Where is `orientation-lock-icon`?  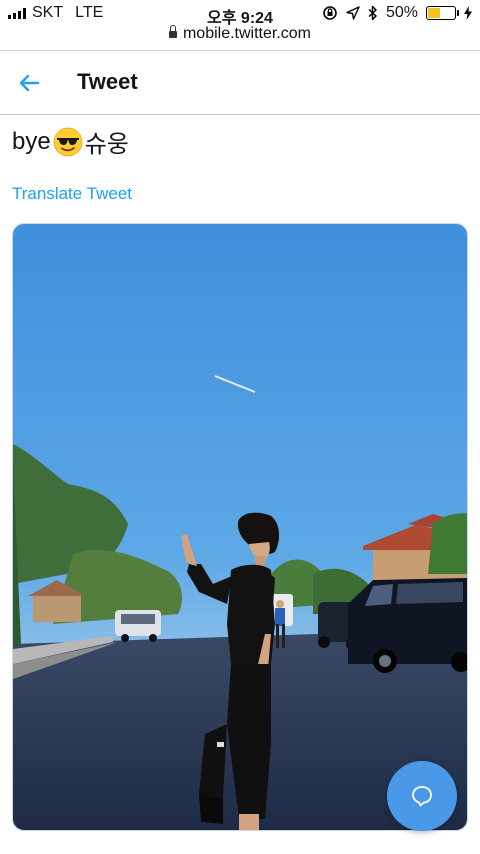 orientation-lock-icon is located at coordinates (330, 13).